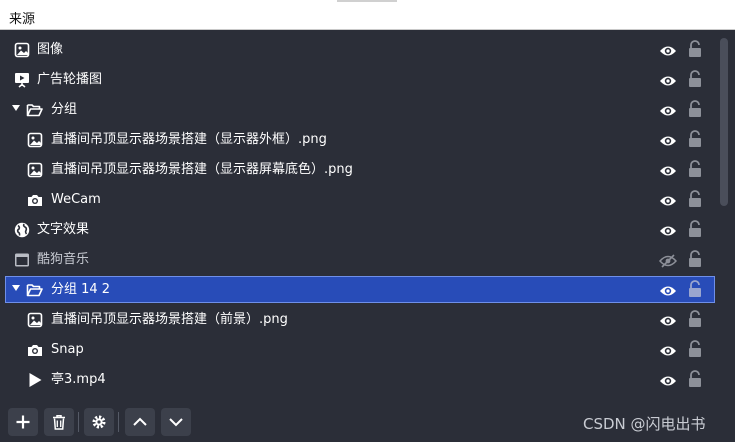 This screenshot has width=735, height=442. Describe the element at coordinates (360, 289) in the screenshot. I see `source-group-2: 分组 14 2` at that location.